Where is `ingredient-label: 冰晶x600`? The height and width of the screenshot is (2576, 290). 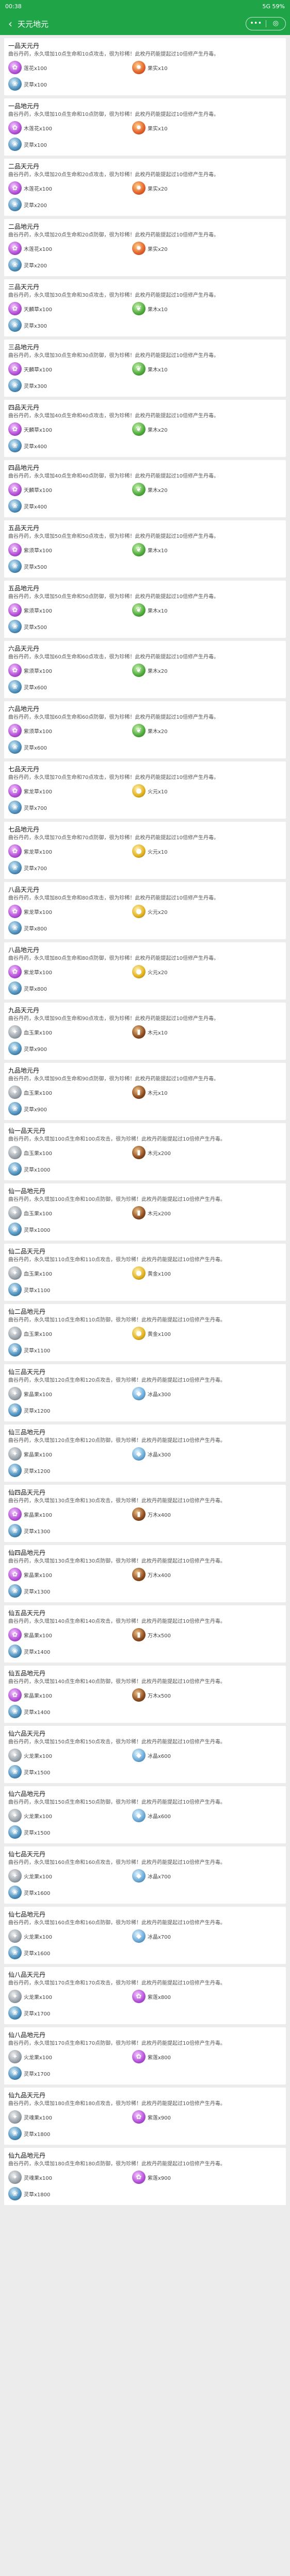
ingredient-label: 冰晶x600 is located at coordinates (159, 1756).